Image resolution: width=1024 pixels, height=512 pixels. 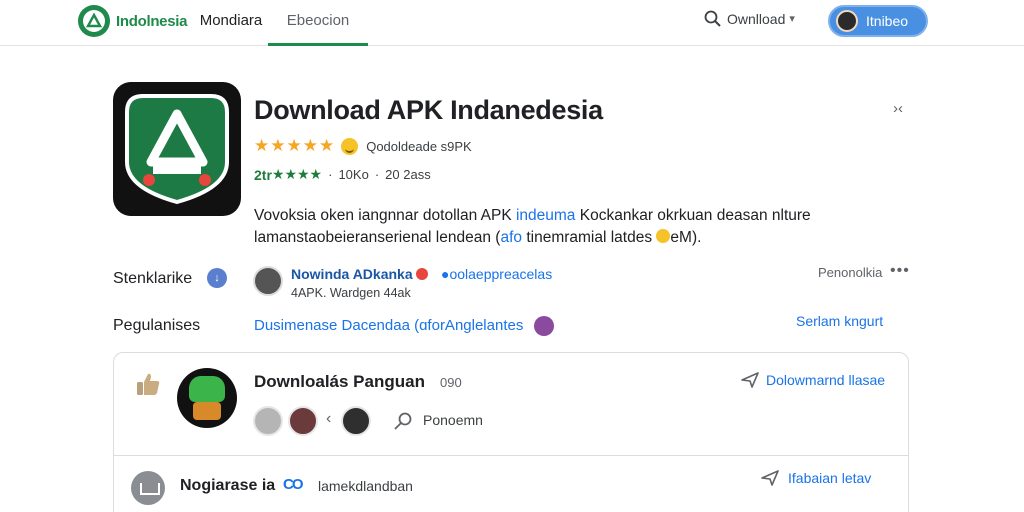 I want to click on close-icon: ›‹, so click(x=898, y=108).